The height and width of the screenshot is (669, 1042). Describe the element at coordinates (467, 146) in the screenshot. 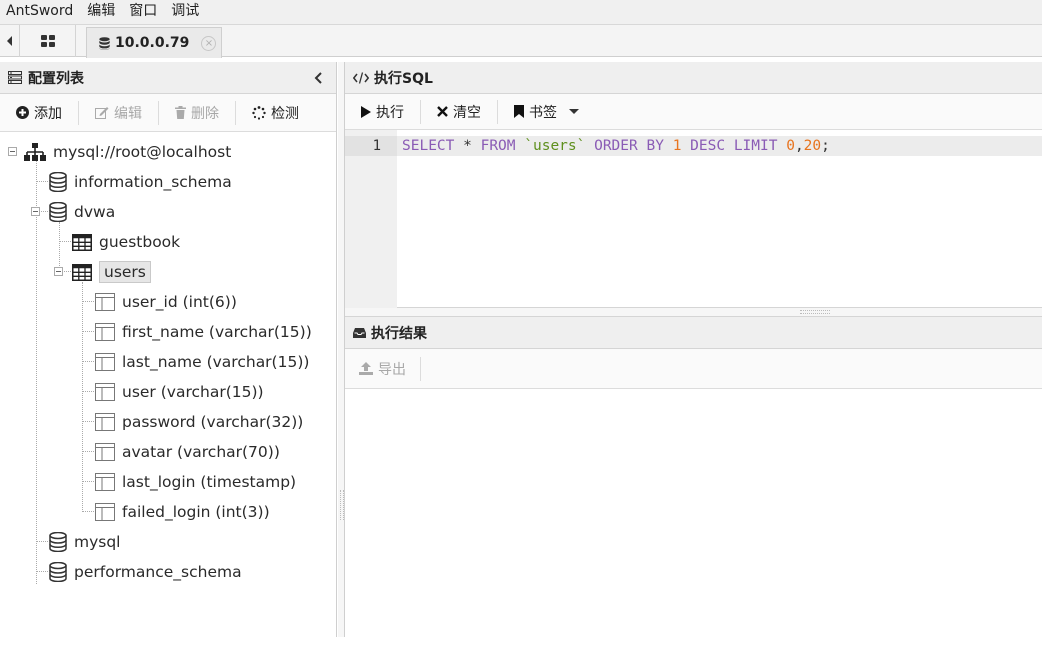

I see `sql-token: *` at that location.